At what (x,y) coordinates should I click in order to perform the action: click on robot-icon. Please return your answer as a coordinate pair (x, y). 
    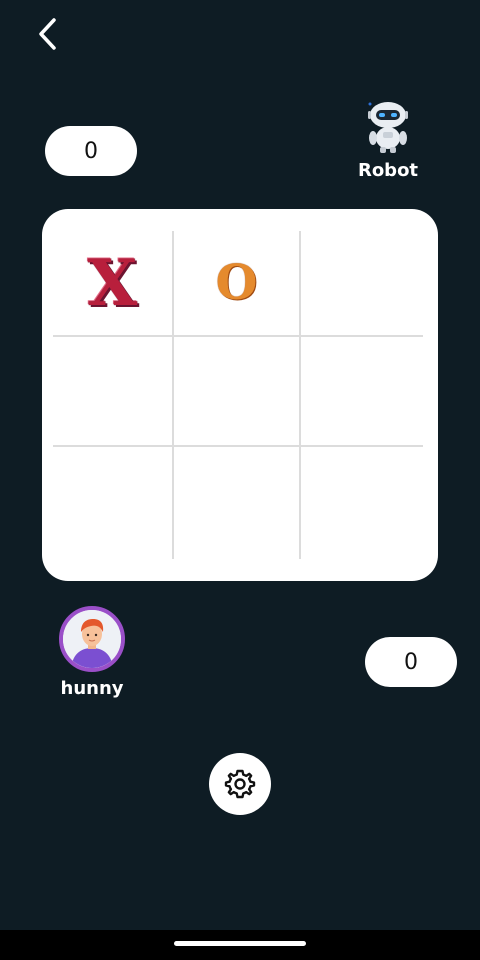
    Looking at the image, I should click on (388, 127).